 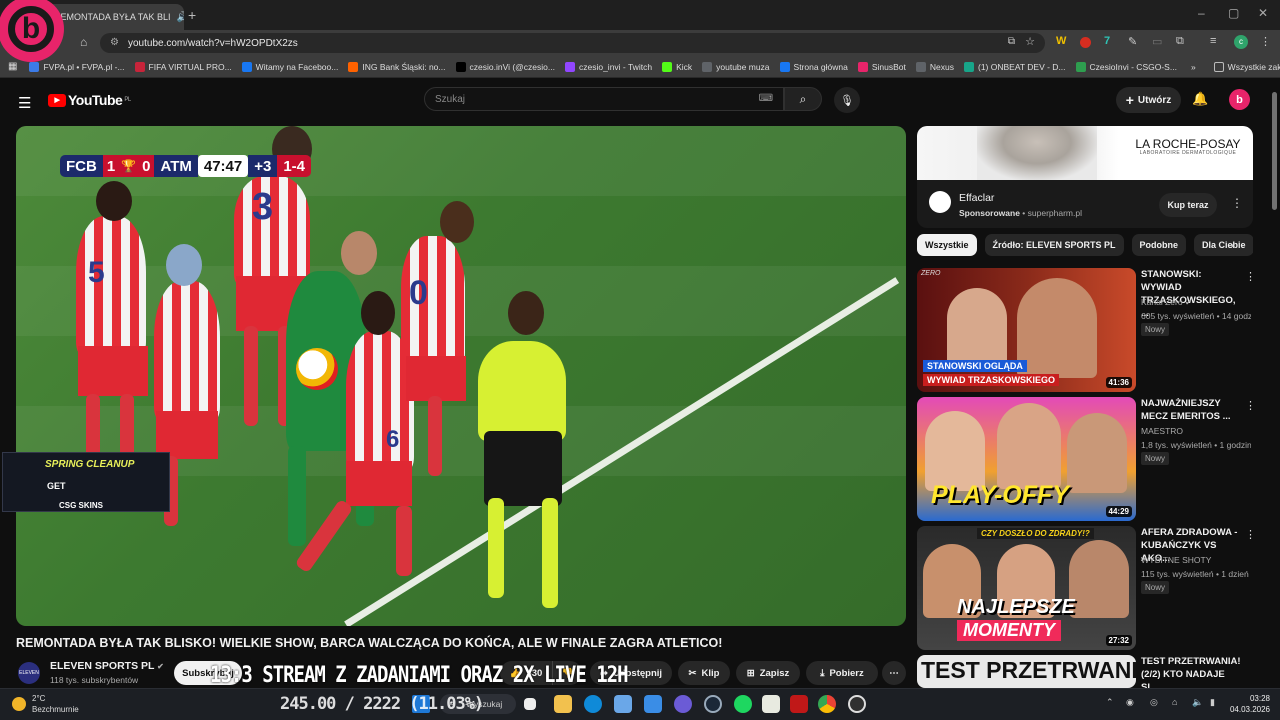 What do you see at coordinates (768, 673) in the screenshot?
I see `save-button: ⊞ Zapisz` at bounding box center [768, 673].